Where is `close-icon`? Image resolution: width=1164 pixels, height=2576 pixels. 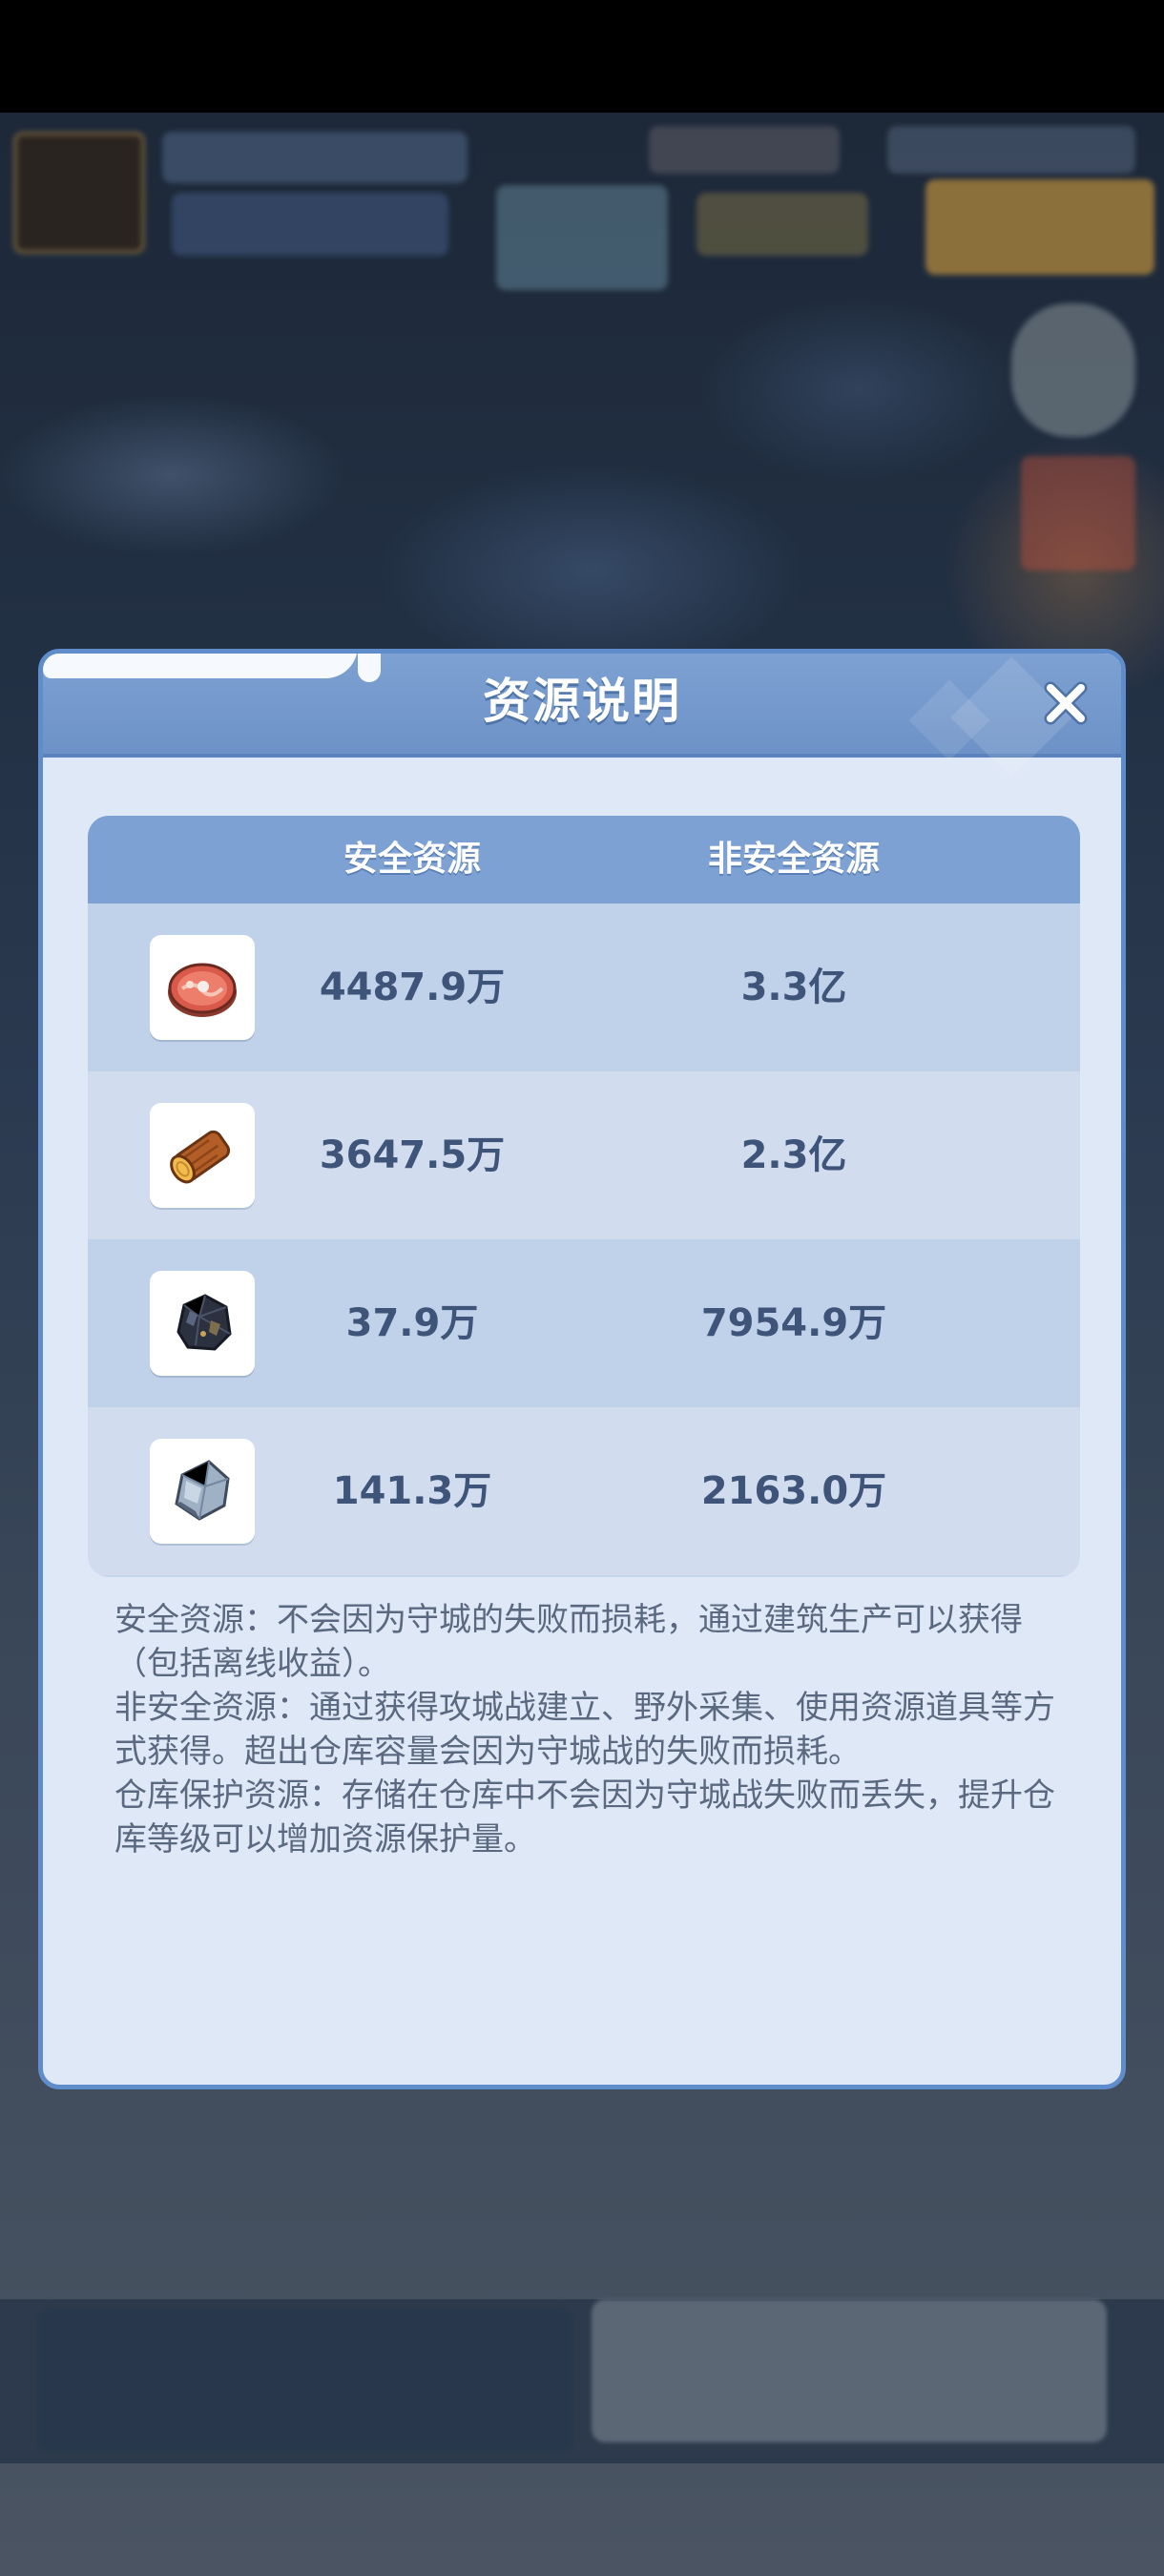 close-icon is located at coordinates (1066, 703).